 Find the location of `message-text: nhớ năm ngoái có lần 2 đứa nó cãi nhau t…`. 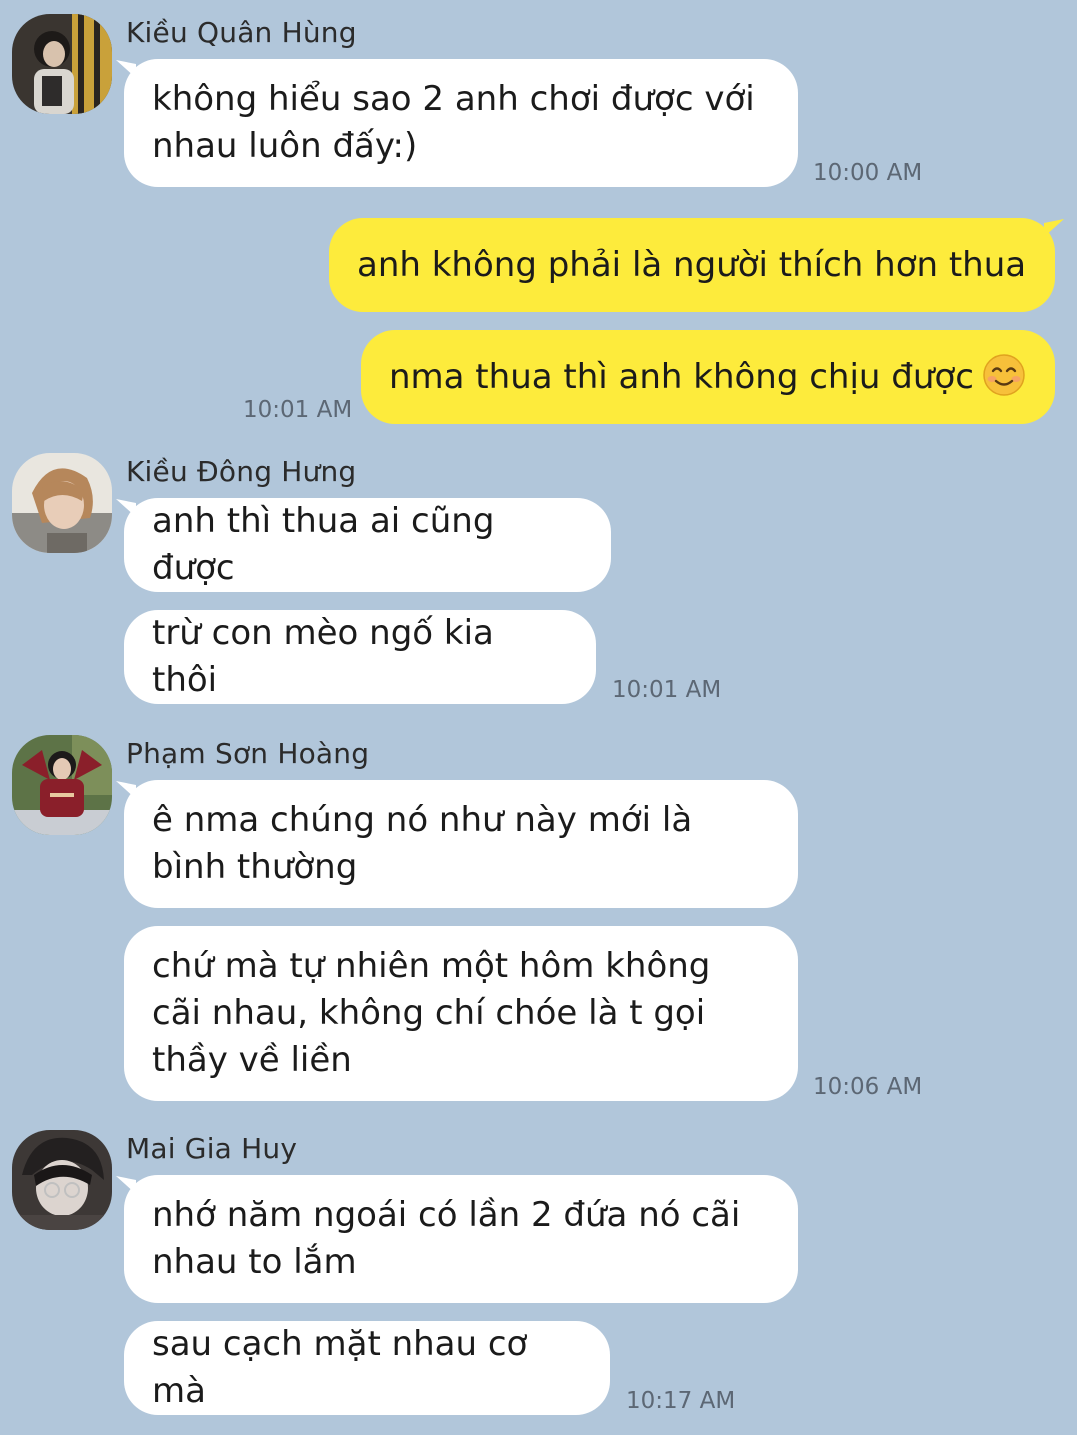

message-text: nhớ năm ngoái có lần 2 đứa nó cãi nhau t… is located at coordinates (446, 1238).